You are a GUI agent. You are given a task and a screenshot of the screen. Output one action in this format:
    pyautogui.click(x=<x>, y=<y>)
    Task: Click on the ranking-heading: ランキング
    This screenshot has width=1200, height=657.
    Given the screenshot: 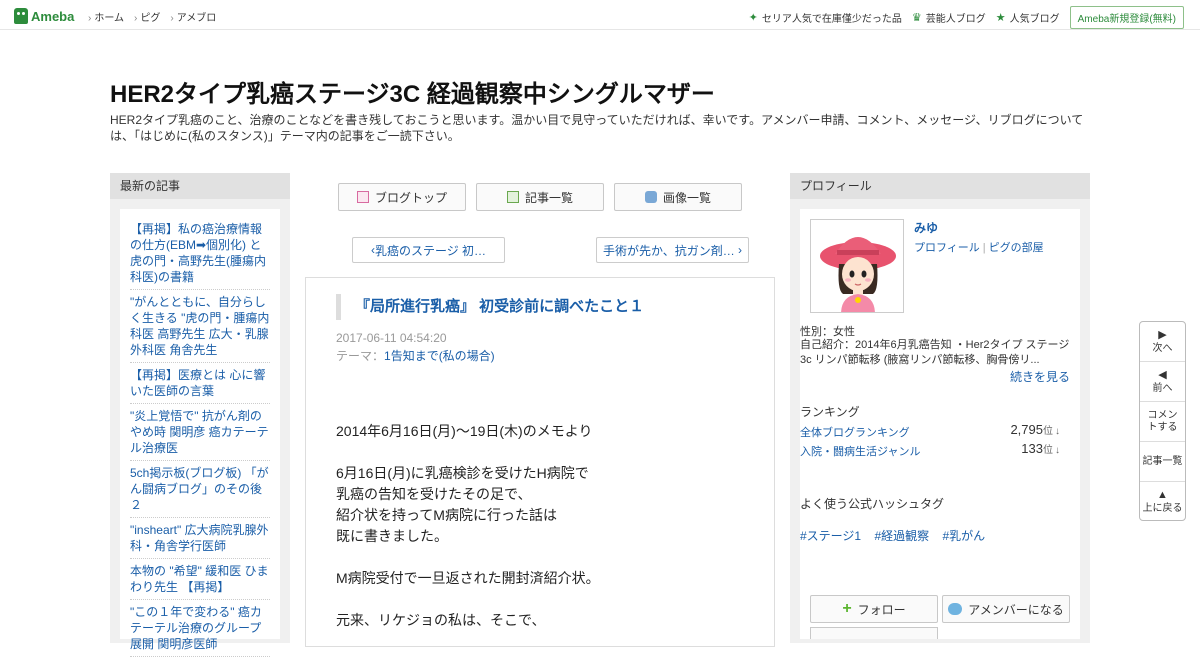 What is the action you would take?
    pyautogui.click(x=830, y=412)
    